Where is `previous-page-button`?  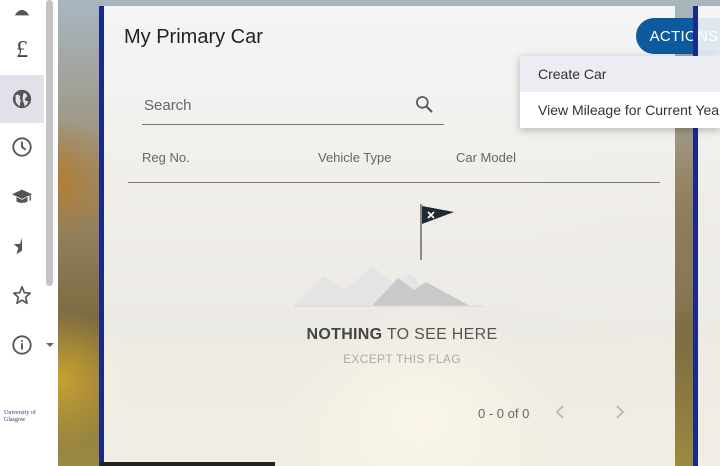
previous-page-button is located at coordinates (560, 412).